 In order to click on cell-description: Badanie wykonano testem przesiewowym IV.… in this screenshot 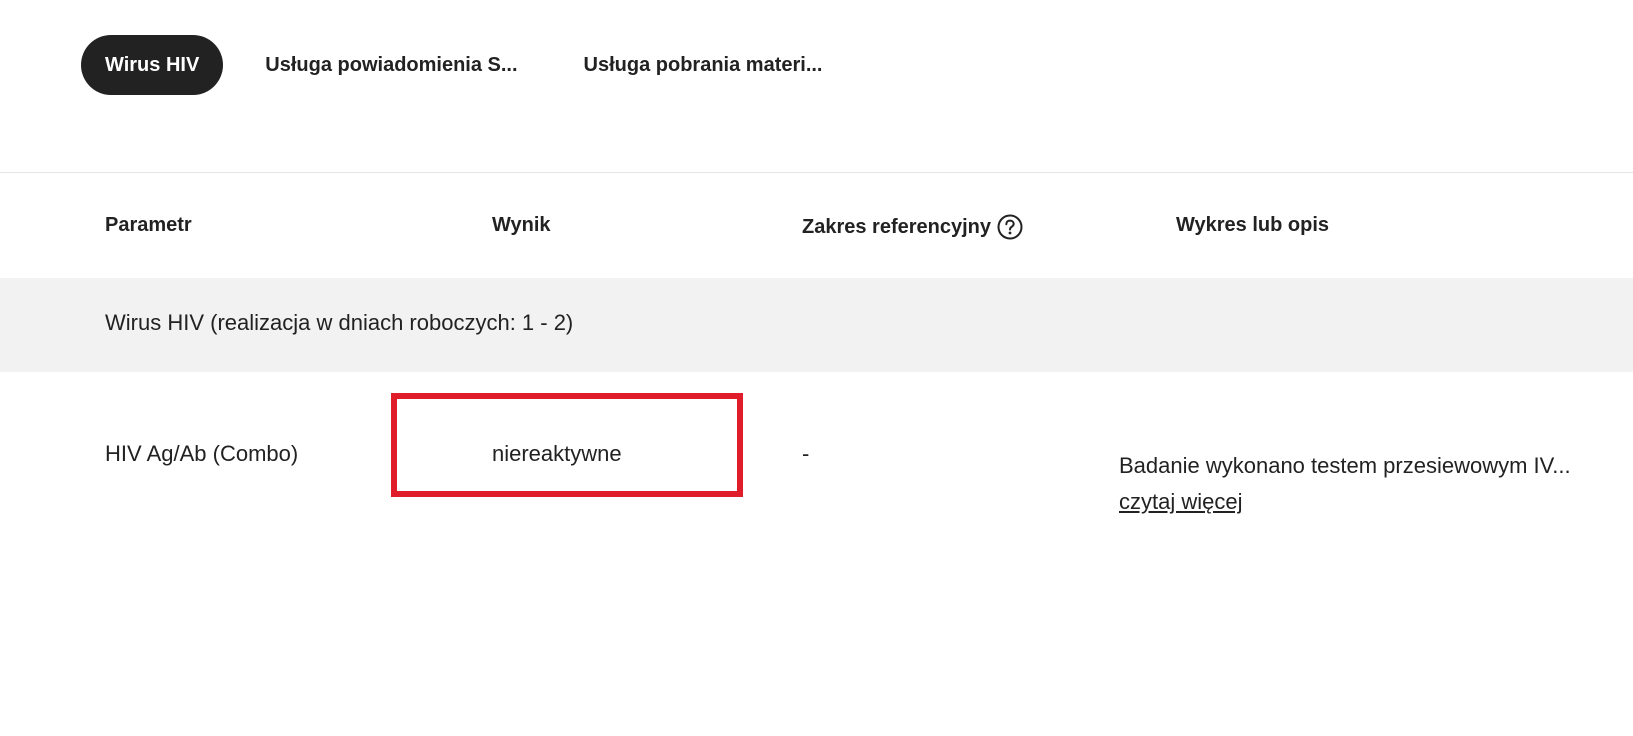, I will do `click(1354, 484)`.